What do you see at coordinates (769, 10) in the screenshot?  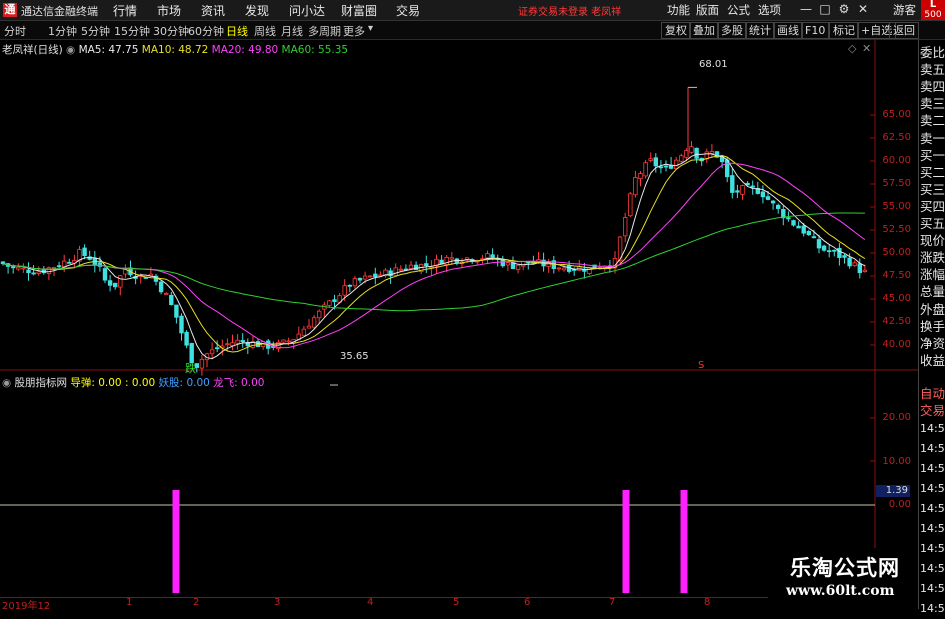 I see `options-button: 选项` at bounding box center [769, 10].